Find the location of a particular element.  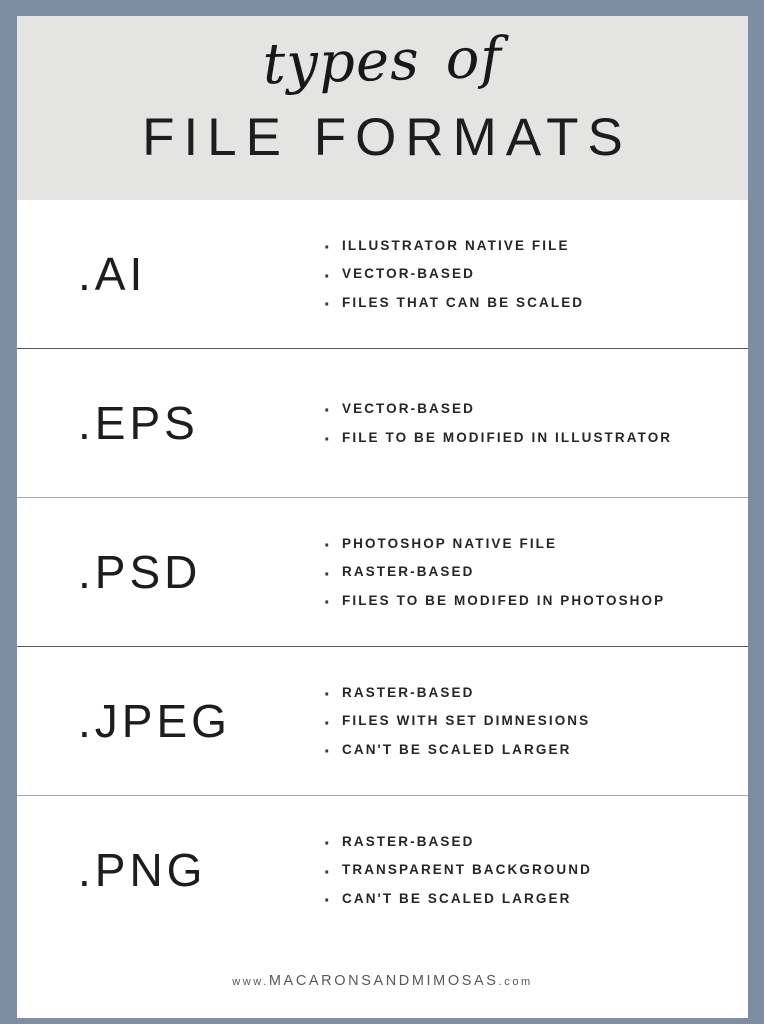

footer-url-prefix: www. is located at coordinates (250, 982).